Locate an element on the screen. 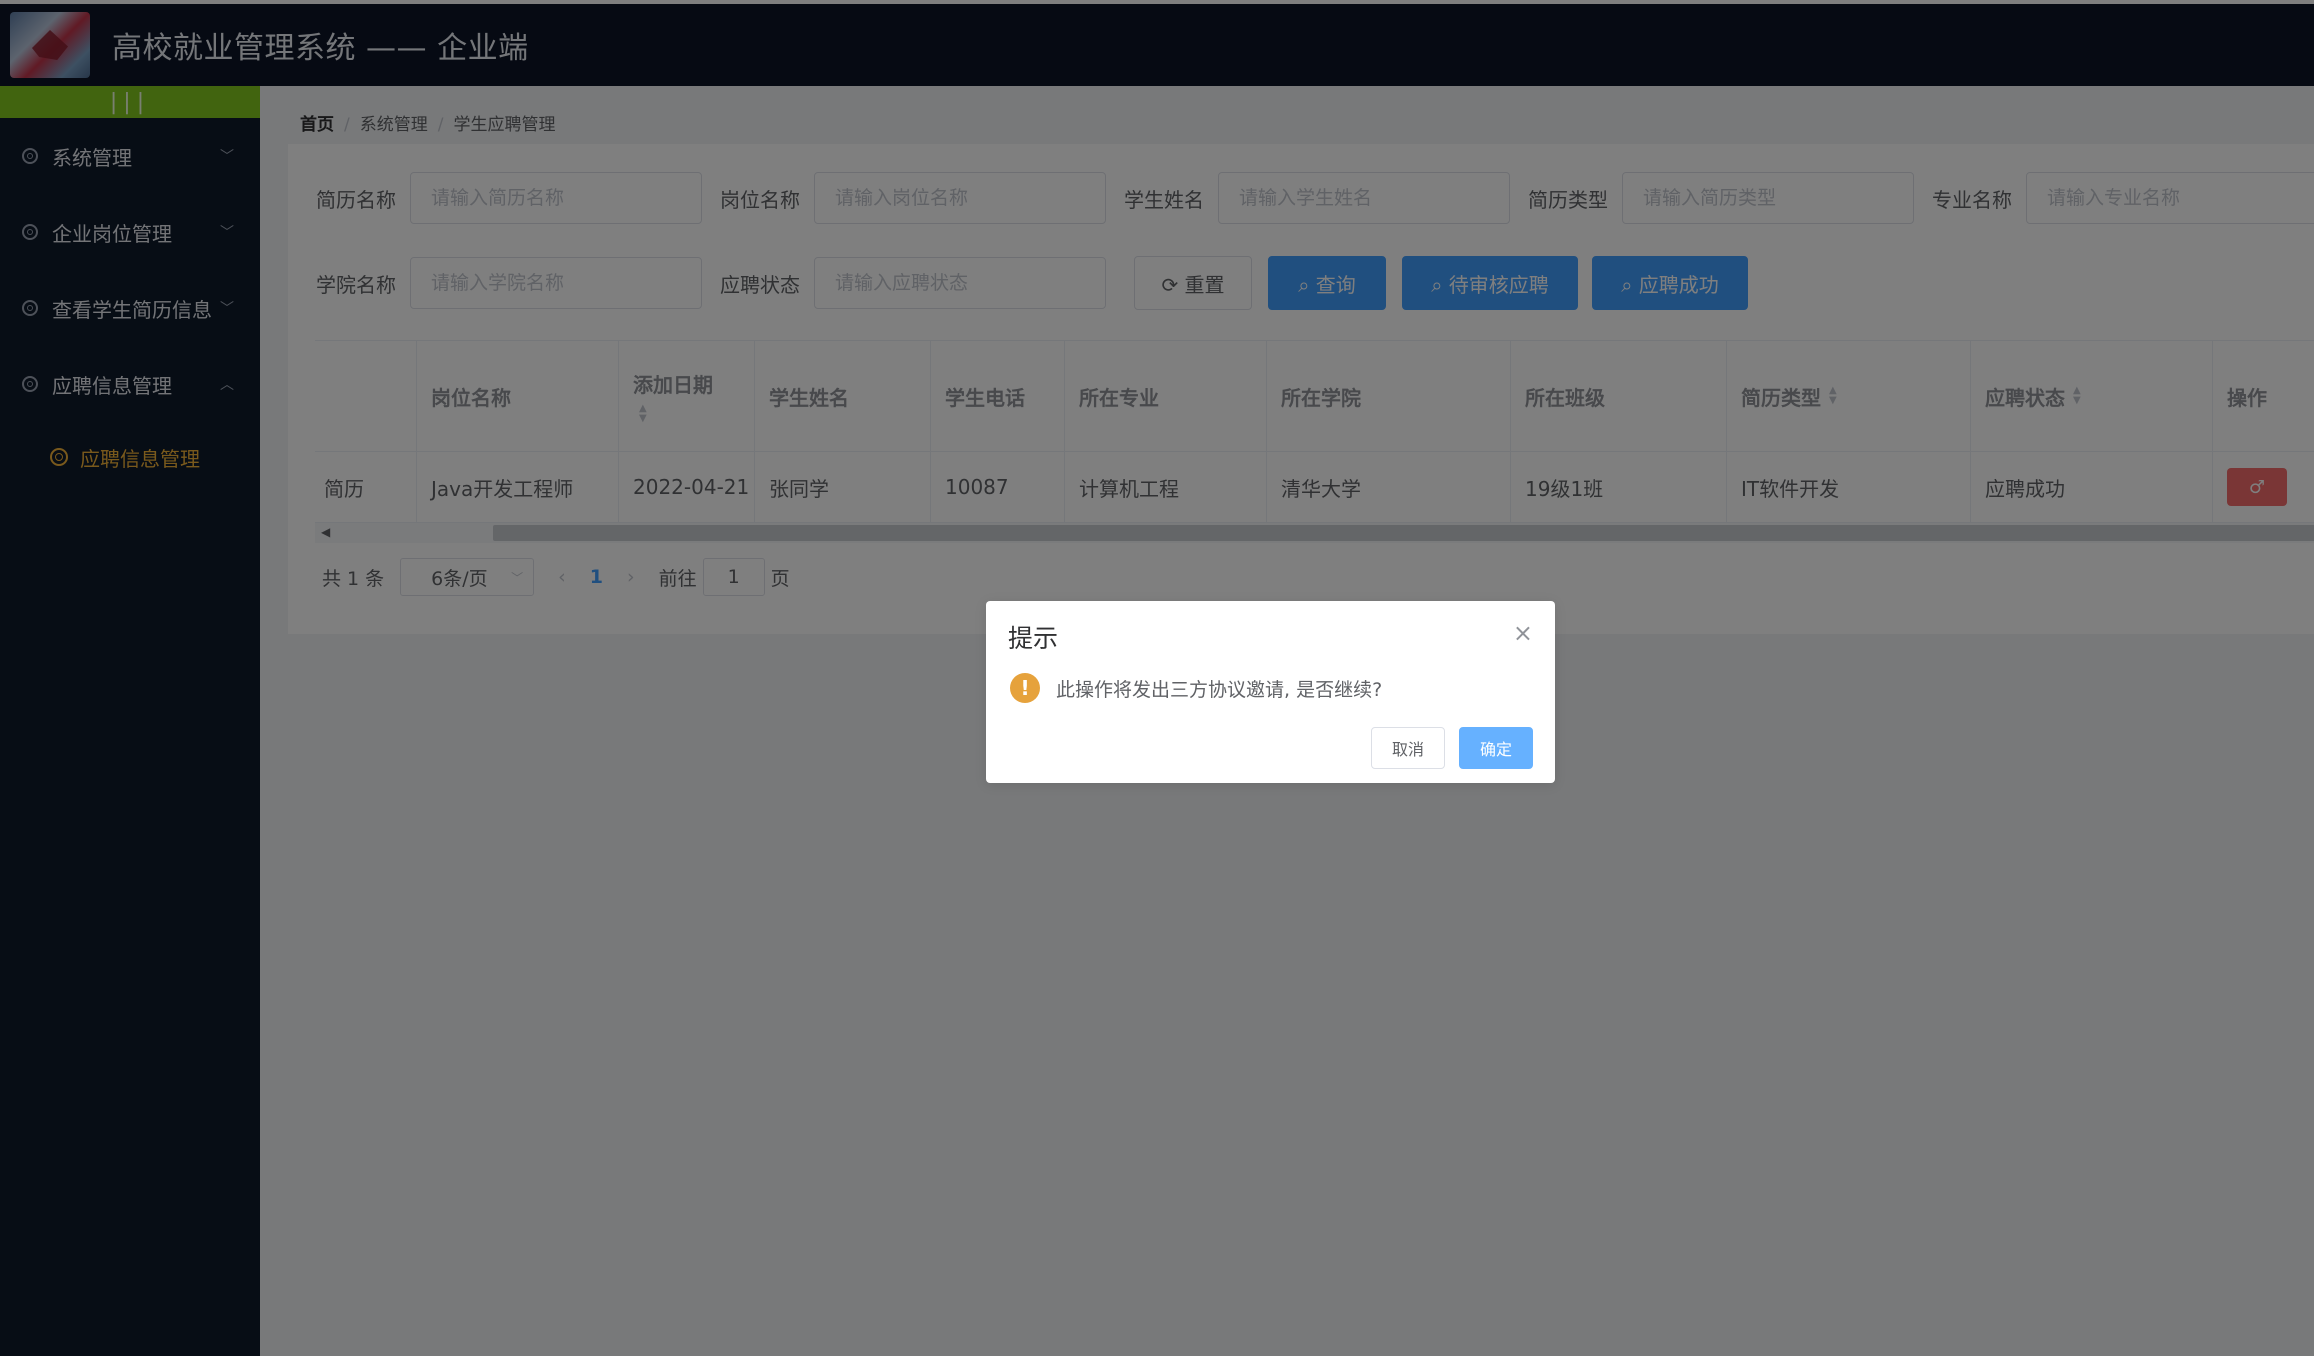 This screenshot has height=1356, width=2314. dialog-title: 提示 is located at coordinates (1033, 638).